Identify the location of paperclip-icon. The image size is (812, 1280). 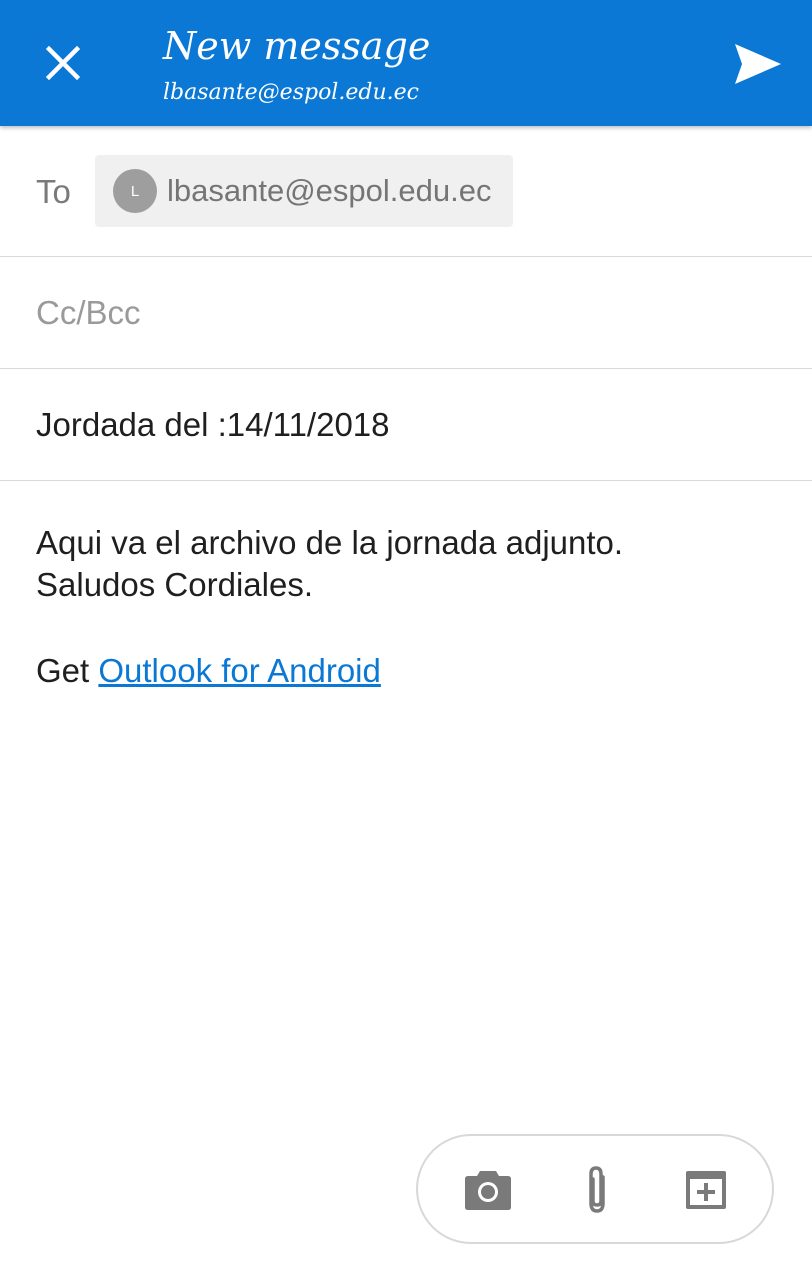
(597, 1189).